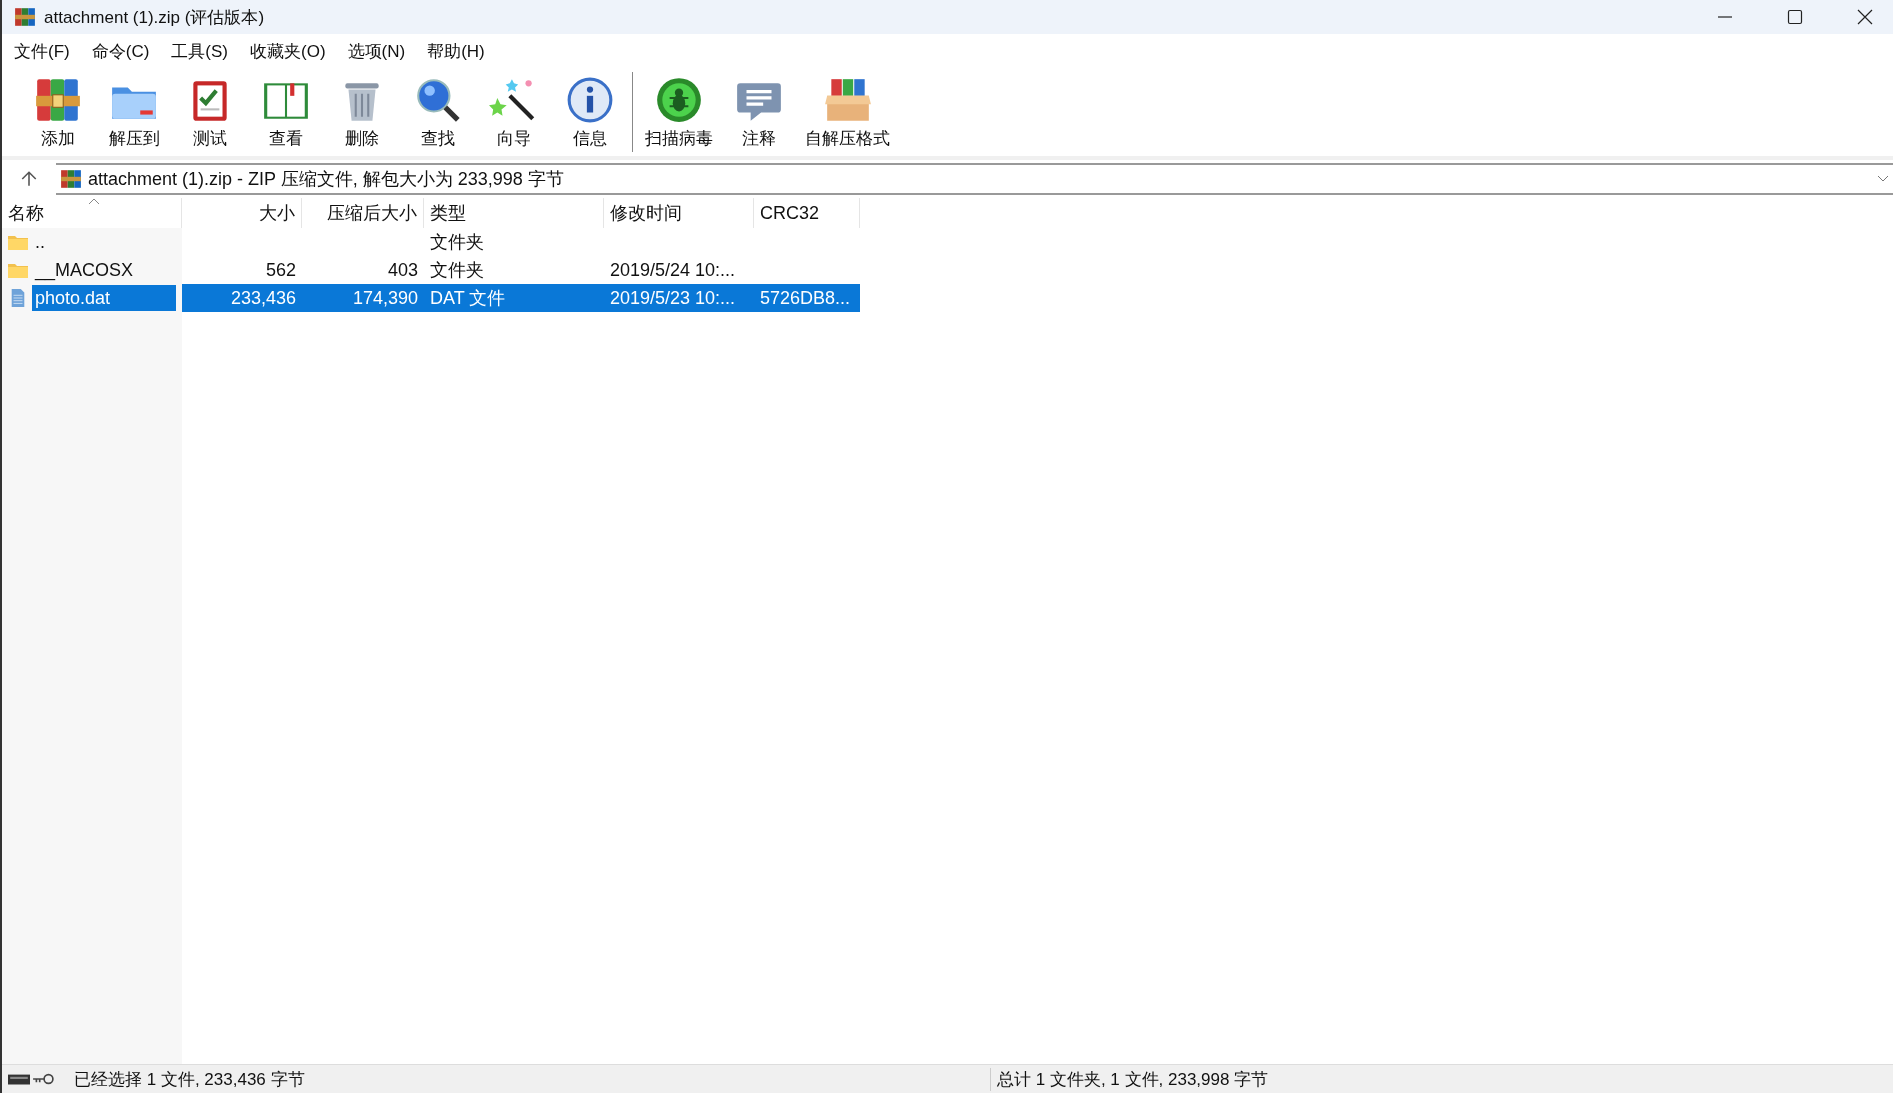 The image size is (1893, 1093). Describe the element at coordinates (456, 51) in the screenshot. I see `menu-item: 帮助(H)` at that location.